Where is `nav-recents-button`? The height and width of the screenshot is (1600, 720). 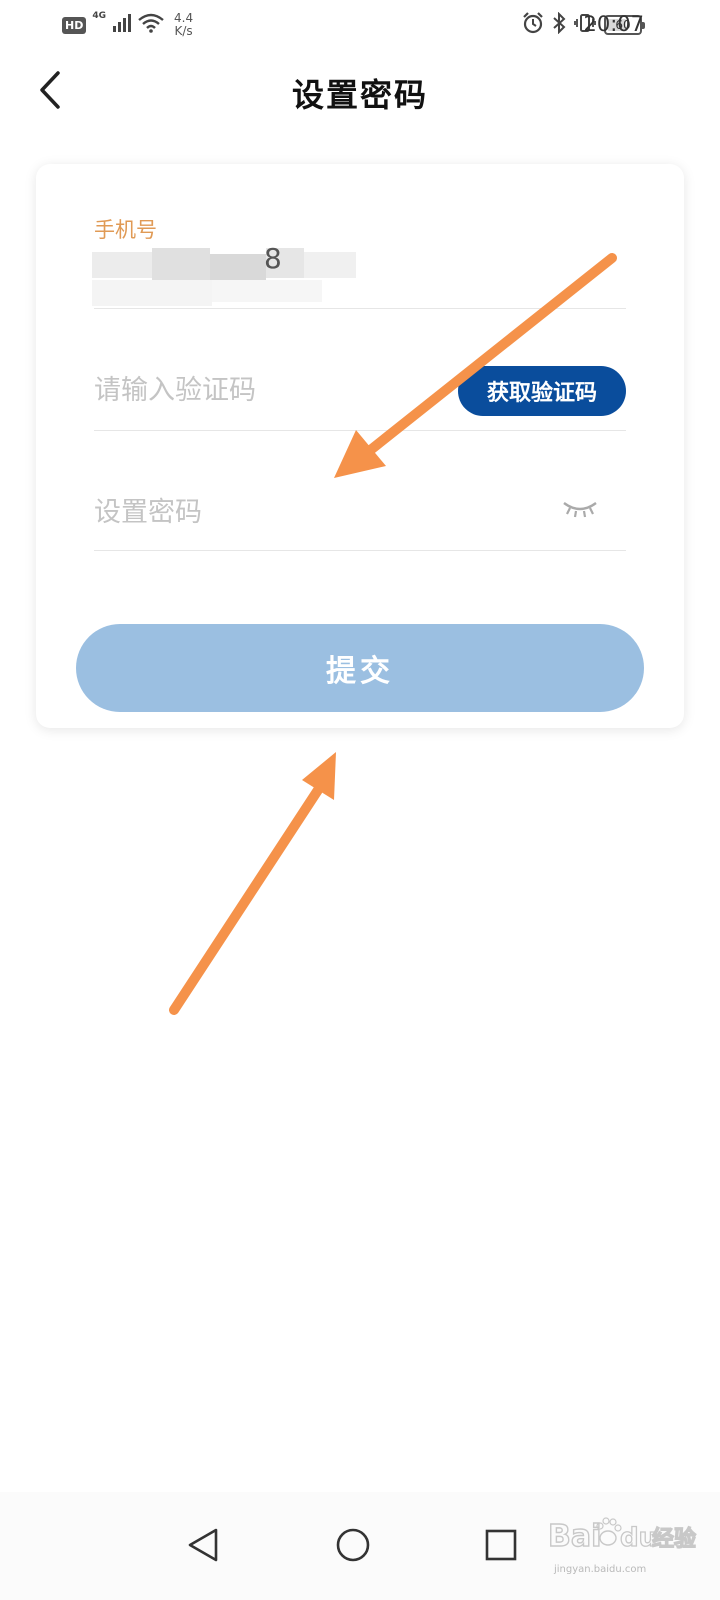
nav-recents-button is located at coordinates (501, 1545).